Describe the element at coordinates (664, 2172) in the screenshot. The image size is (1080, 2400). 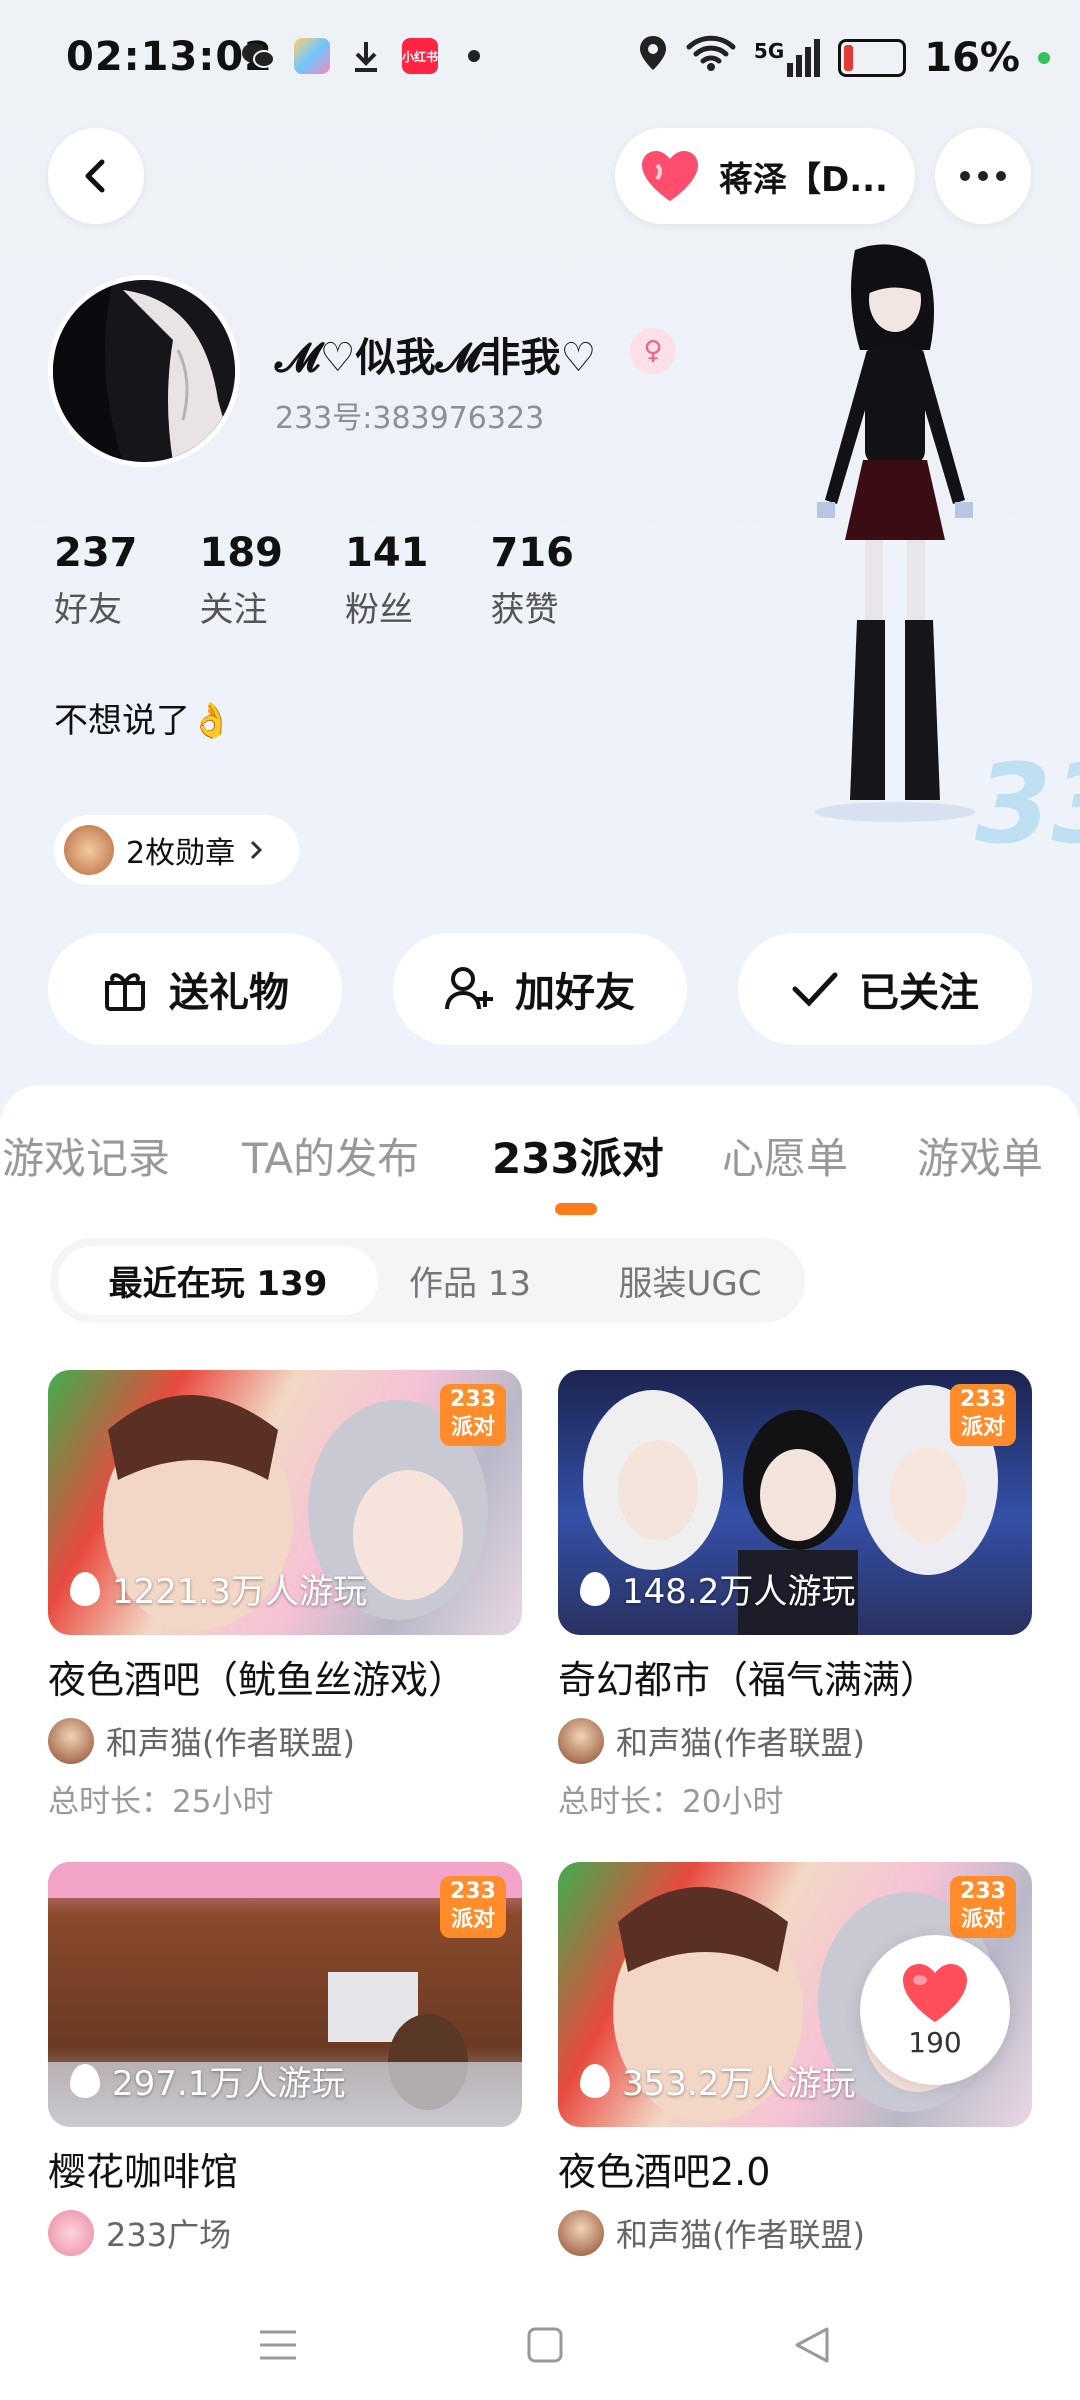
I see `game-title: 夜色酒吧2.0` at that location.